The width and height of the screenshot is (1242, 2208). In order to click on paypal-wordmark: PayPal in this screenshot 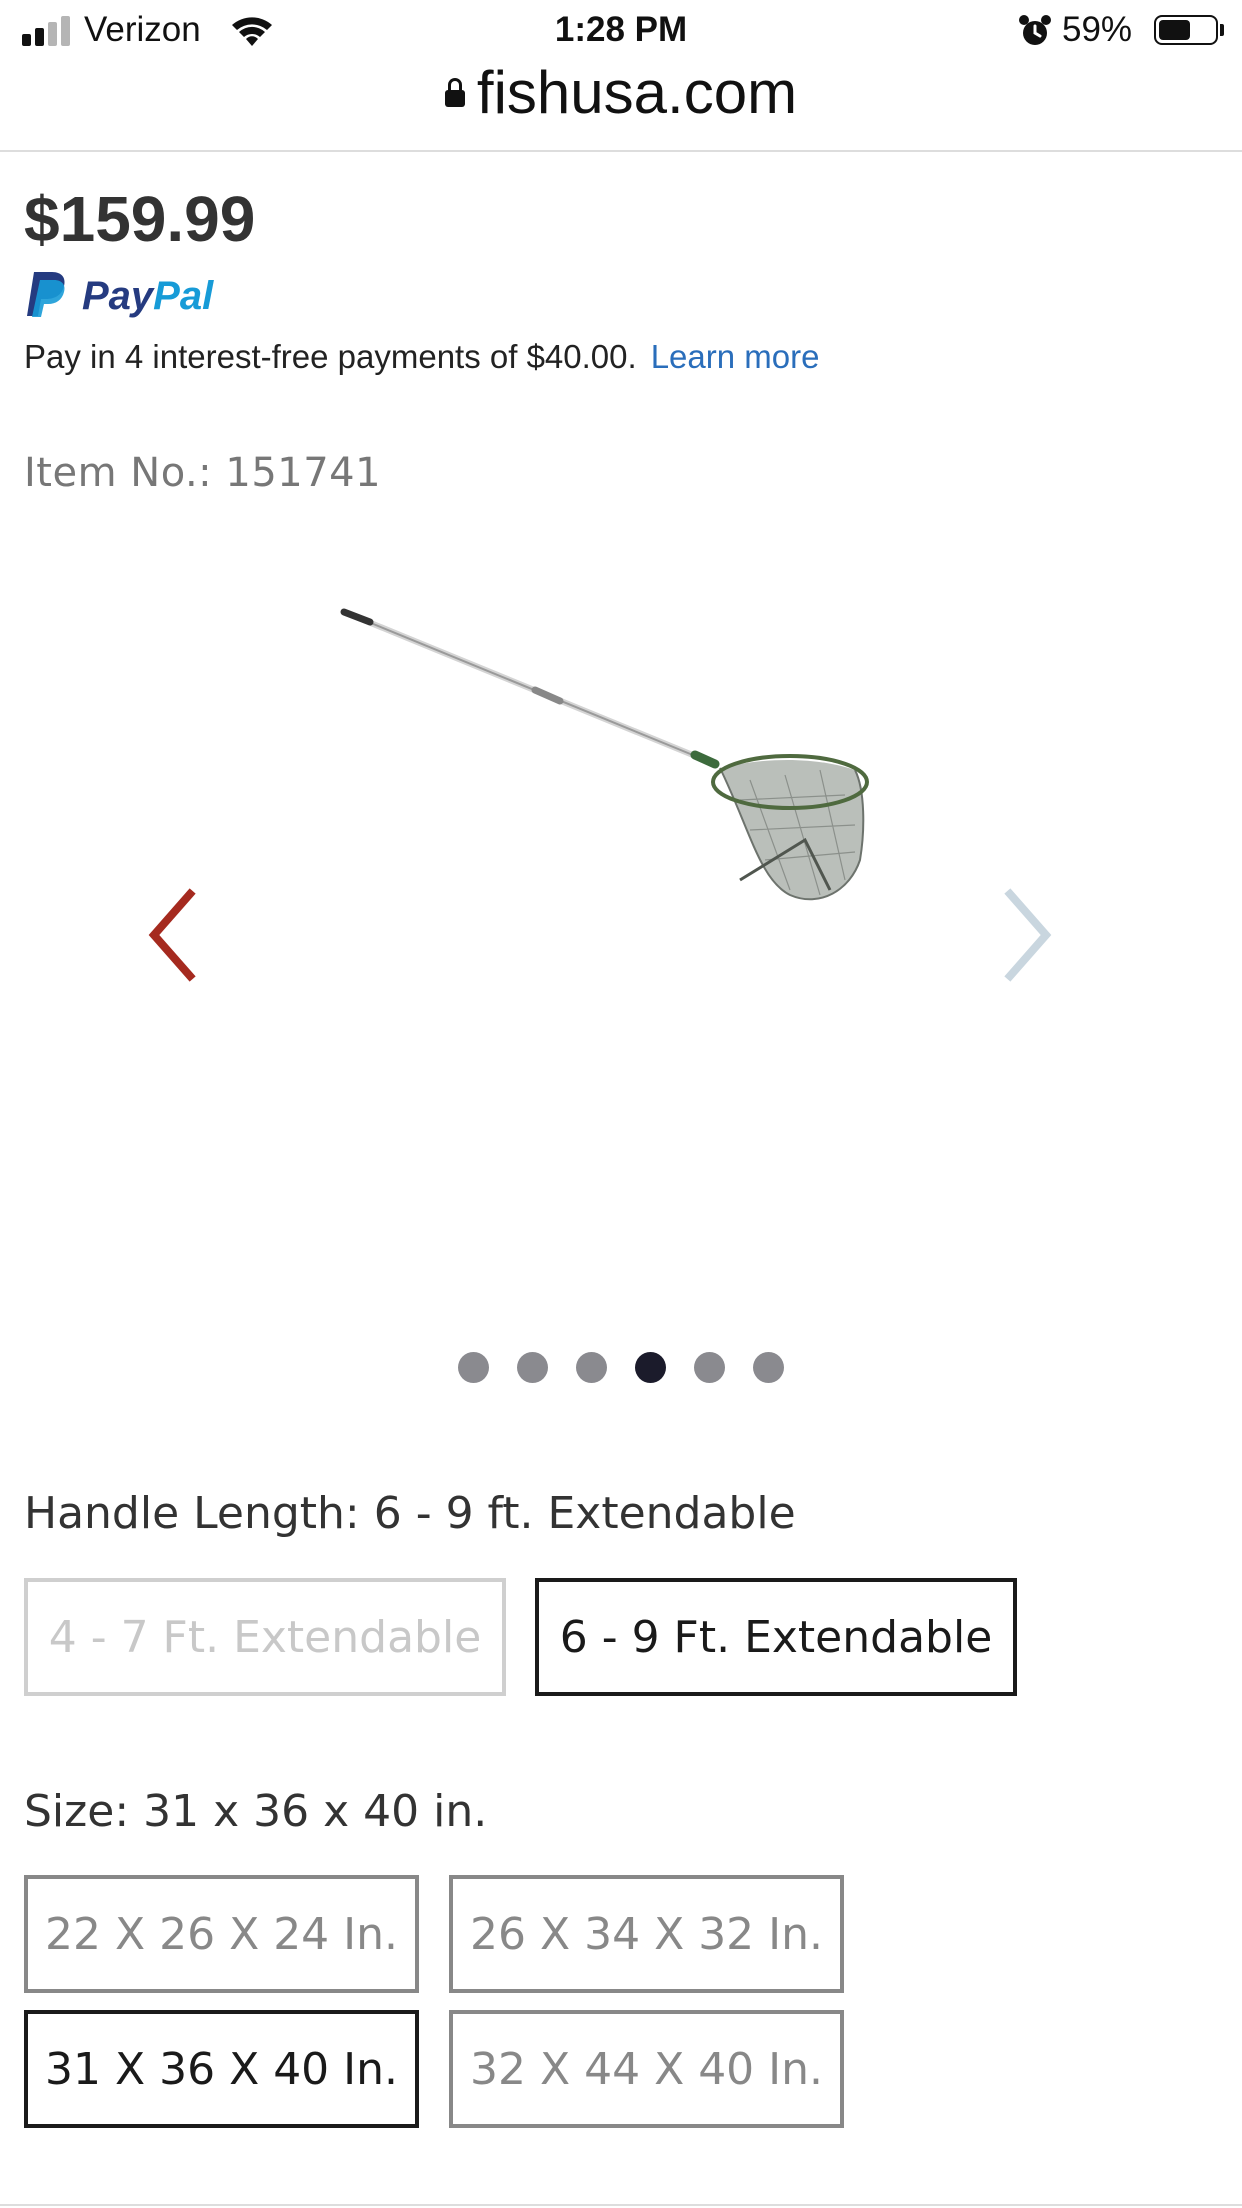, I will do `click(147, 296)`.